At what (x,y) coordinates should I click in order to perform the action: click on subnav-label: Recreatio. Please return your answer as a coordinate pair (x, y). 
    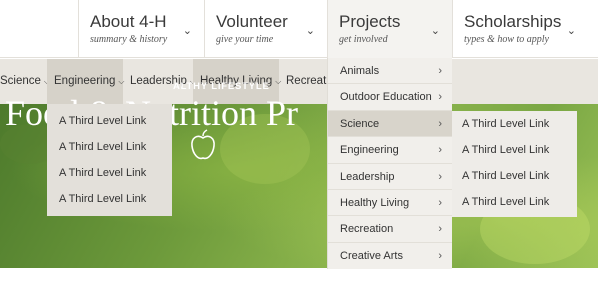
    Looking at the image, I should click on (306, 81).